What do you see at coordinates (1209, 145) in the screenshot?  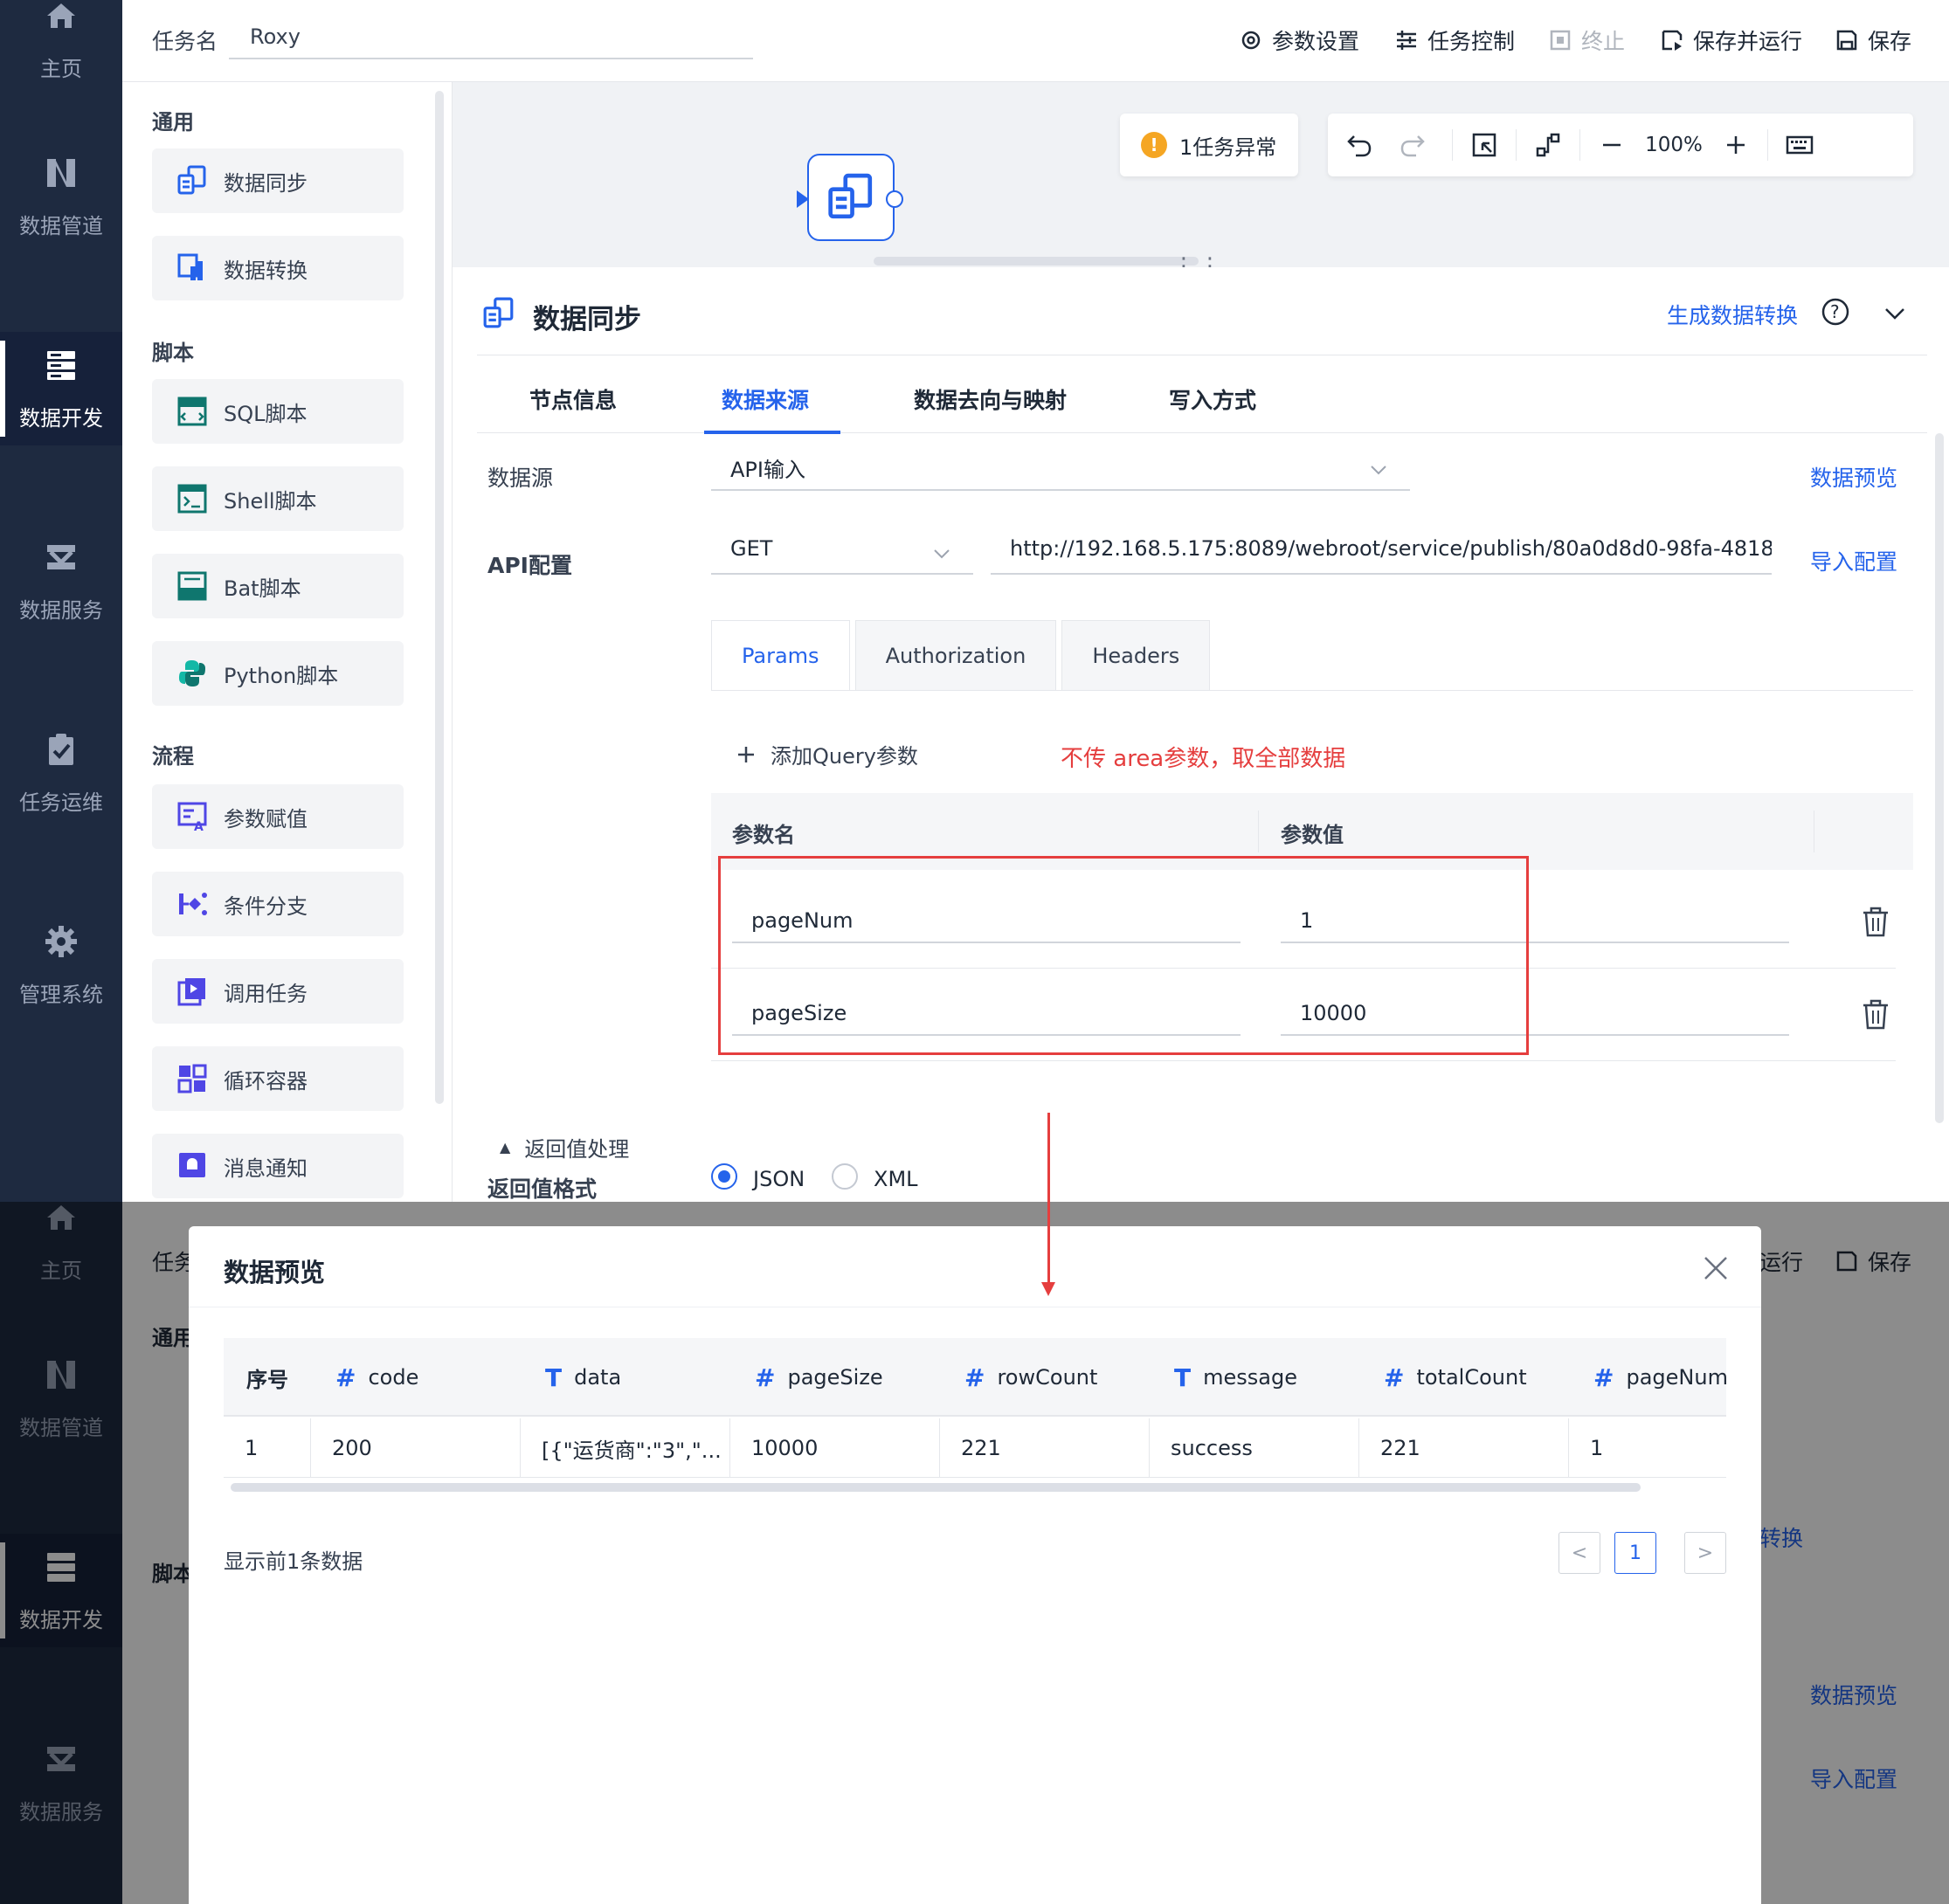 I see `task-warning-badge: ! 1任务异常` at bounding box center [1209, 145].